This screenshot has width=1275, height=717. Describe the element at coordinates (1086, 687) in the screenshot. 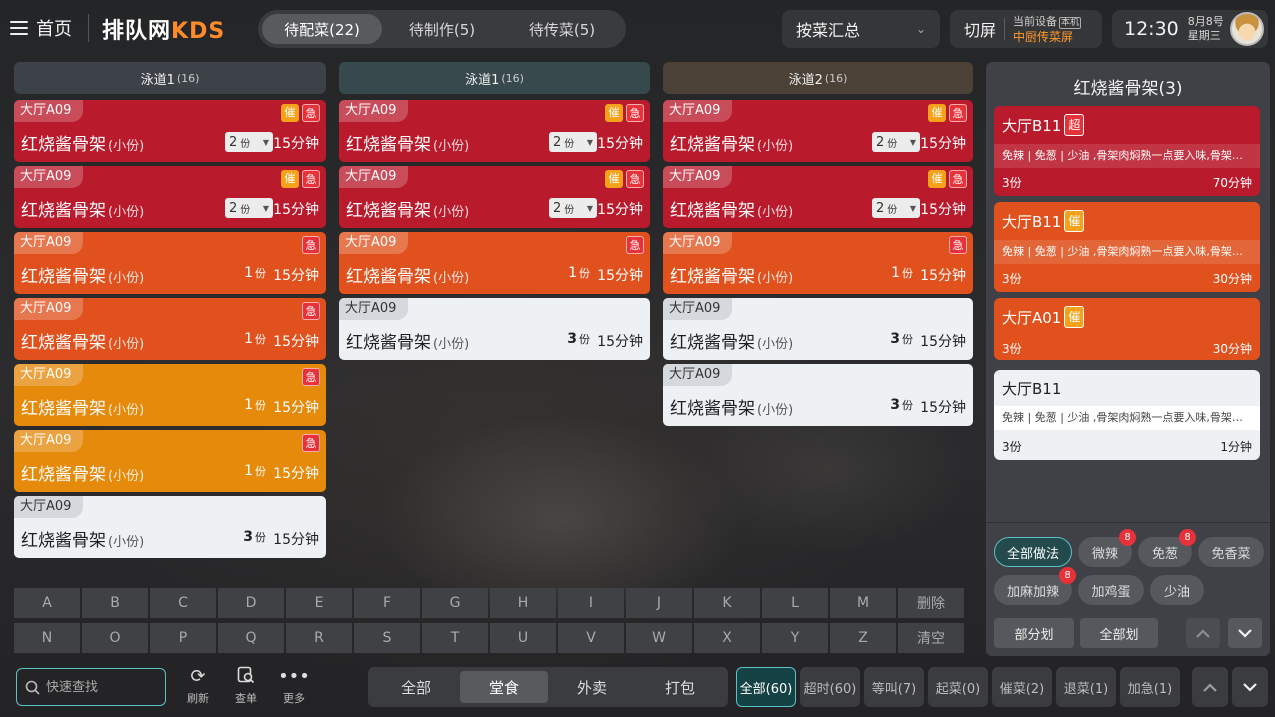

I see `filter-return: 退菜(1)` at that location.